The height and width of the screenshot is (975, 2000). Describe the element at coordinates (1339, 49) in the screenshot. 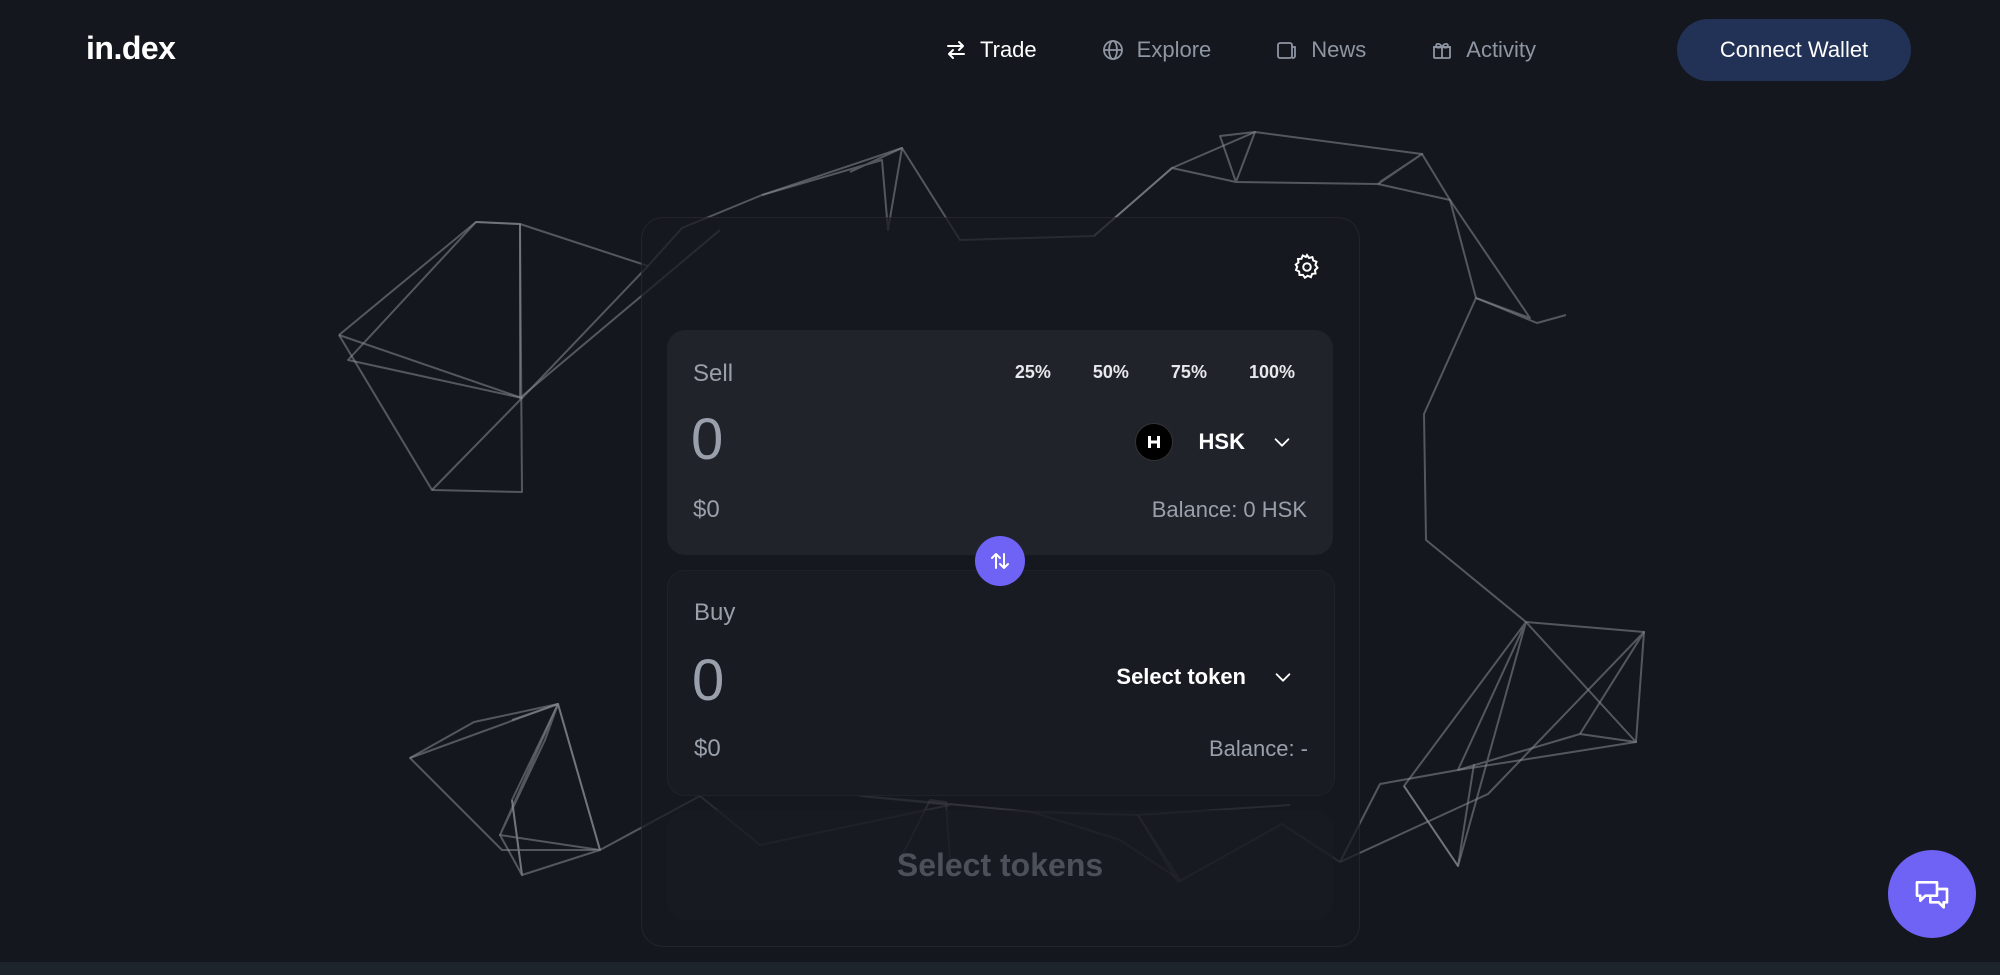

I see `nav-news-label: News` at that location.